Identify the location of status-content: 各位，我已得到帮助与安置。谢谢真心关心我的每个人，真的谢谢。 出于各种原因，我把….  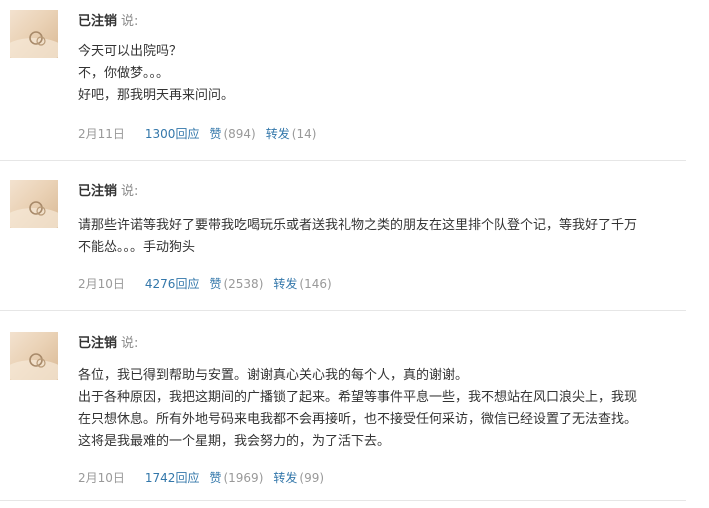
(382, 409).